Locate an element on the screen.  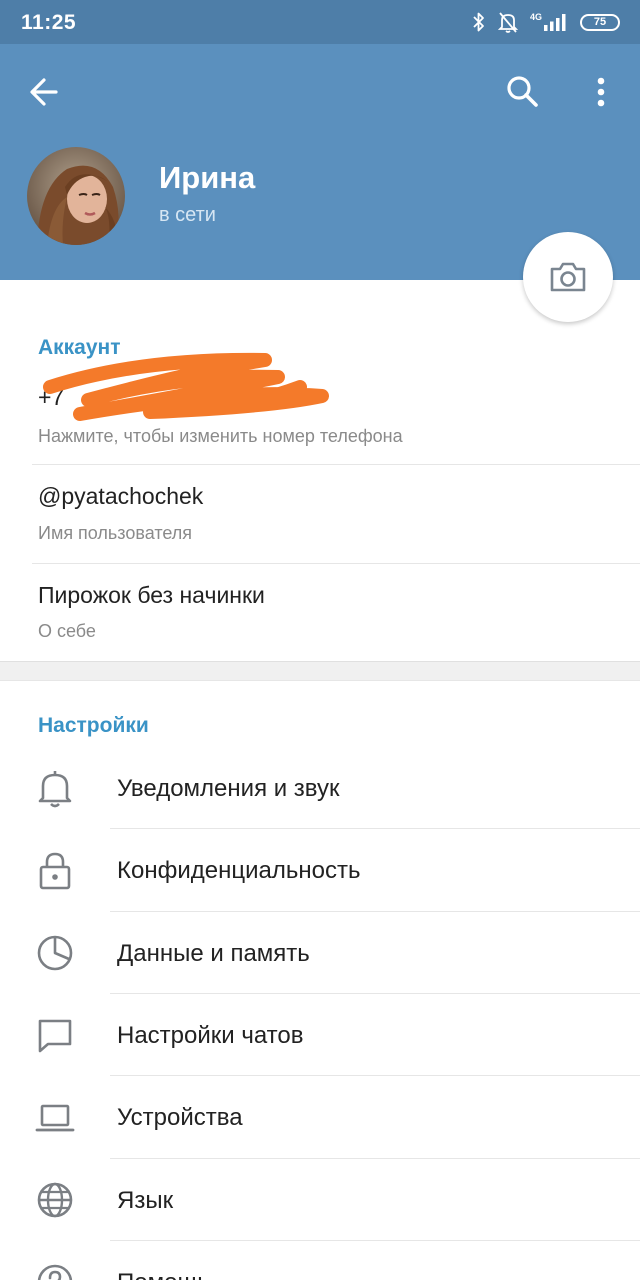
search-icon is located at coordinates (522, 91).